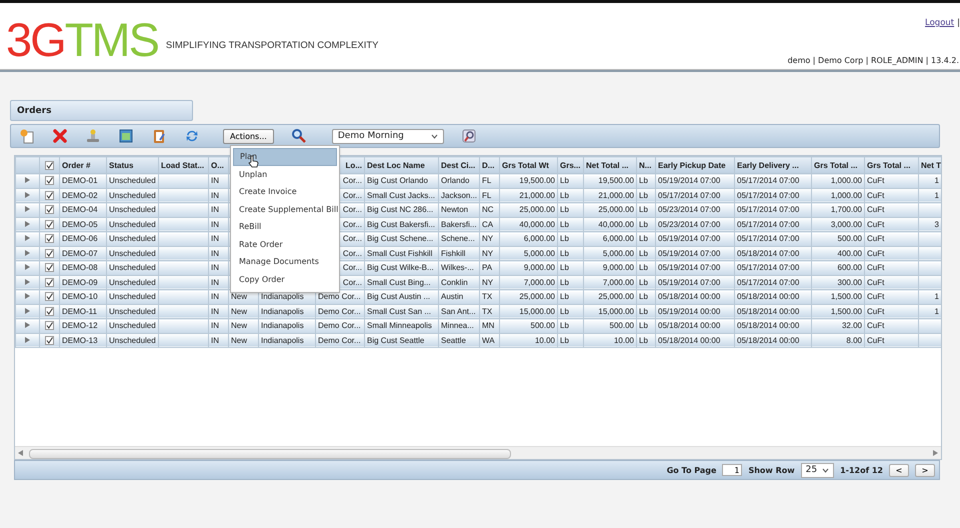 This screenshot has width=960, height=528. I want to click on settings-icon, so click(468, 136).